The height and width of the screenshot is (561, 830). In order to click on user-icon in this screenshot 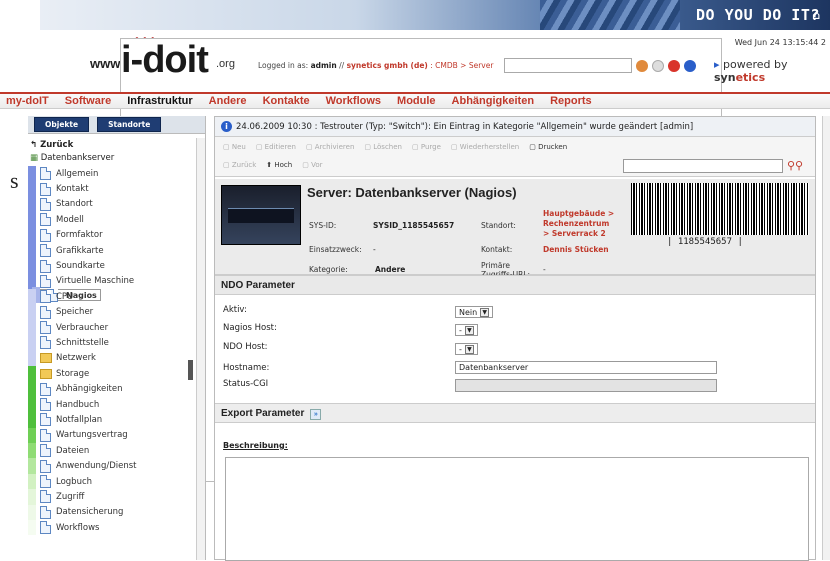, I will do `click(642, 66)`.